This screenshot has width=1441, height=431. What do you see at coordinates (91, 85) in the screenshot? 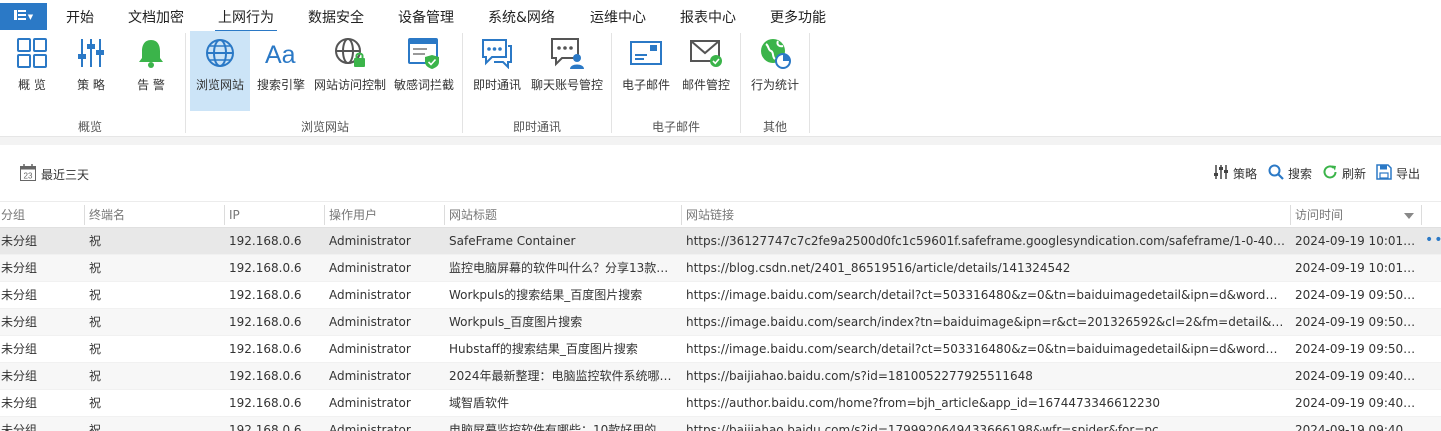
I see `ribbon-button-label: 策 略` at bounding box center [91, 85].